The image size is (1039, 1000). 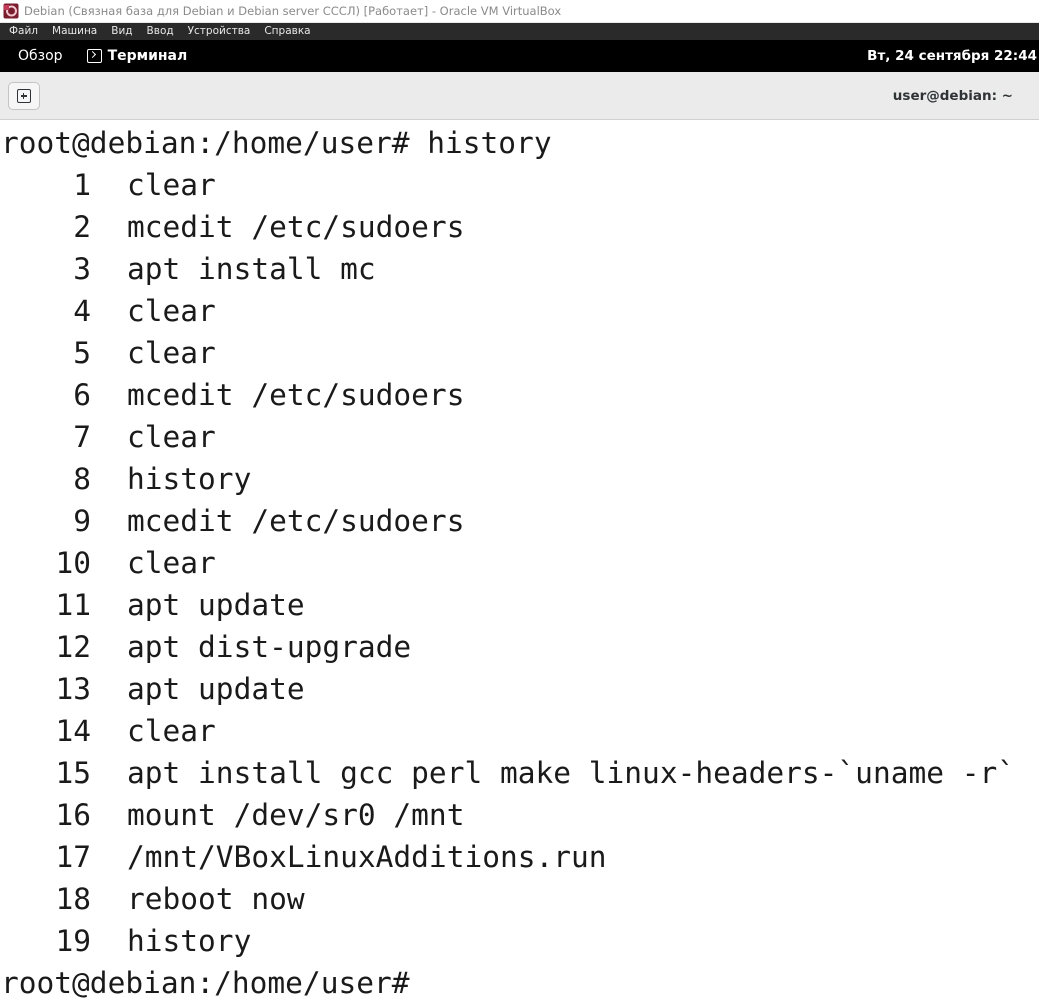 I want to click on new-tab-button, so click(x=24, y=96).